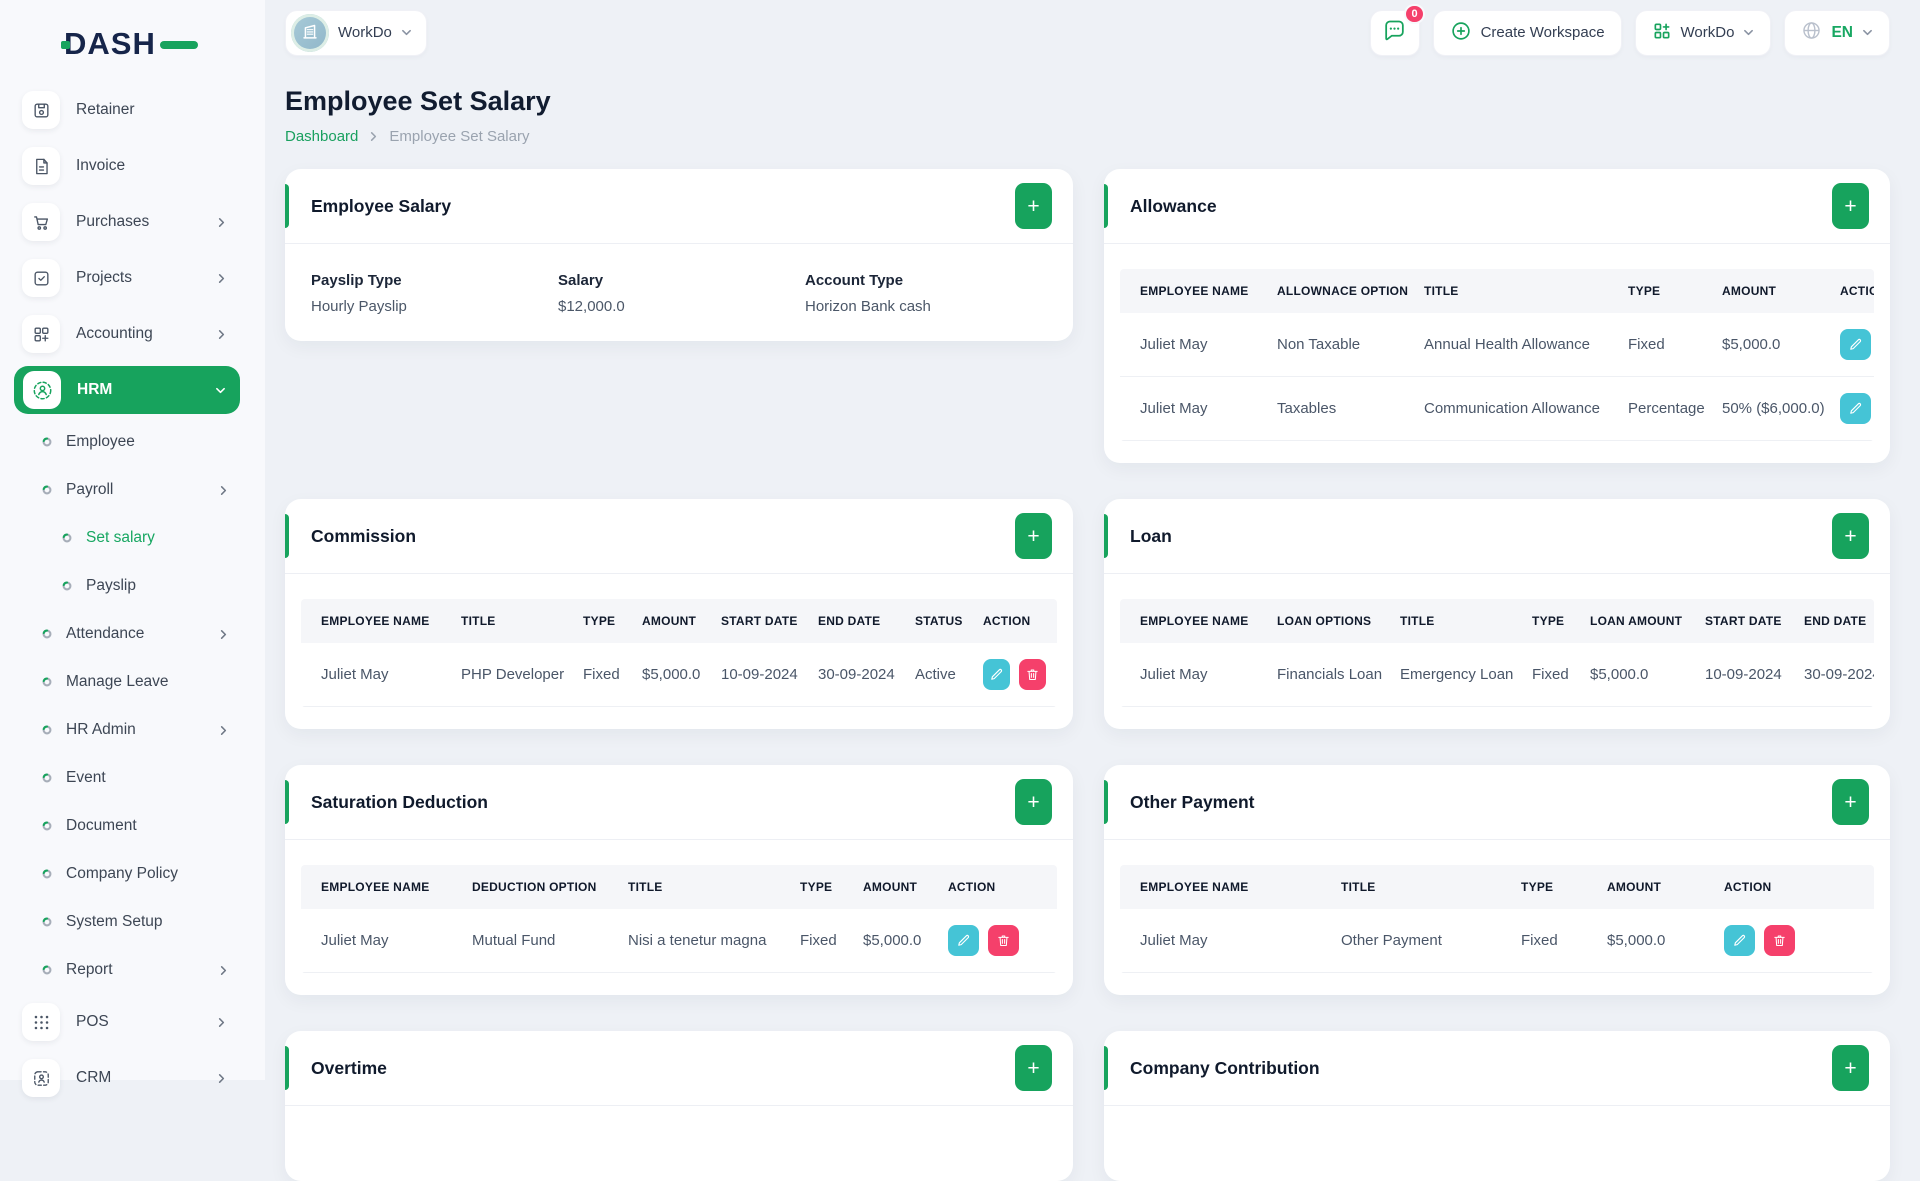 Image resolution: width=1920 pixels, height=1181 pixels. Describe the element at coordinates (117, 681) in the screenshot. I see `sidebar-item-label: Manage Leave` at that location.